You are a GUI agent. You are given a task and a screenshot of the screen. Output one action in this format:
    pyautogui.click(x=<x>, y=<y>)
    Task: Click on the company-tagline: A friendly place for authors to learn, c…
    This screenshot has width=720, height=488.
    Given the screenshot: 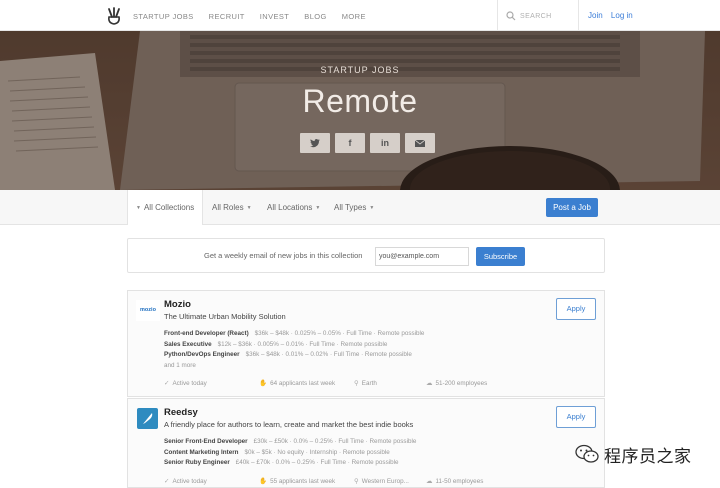 What is the action you would take?
    pyautogui.click(x=289, y=424)
    